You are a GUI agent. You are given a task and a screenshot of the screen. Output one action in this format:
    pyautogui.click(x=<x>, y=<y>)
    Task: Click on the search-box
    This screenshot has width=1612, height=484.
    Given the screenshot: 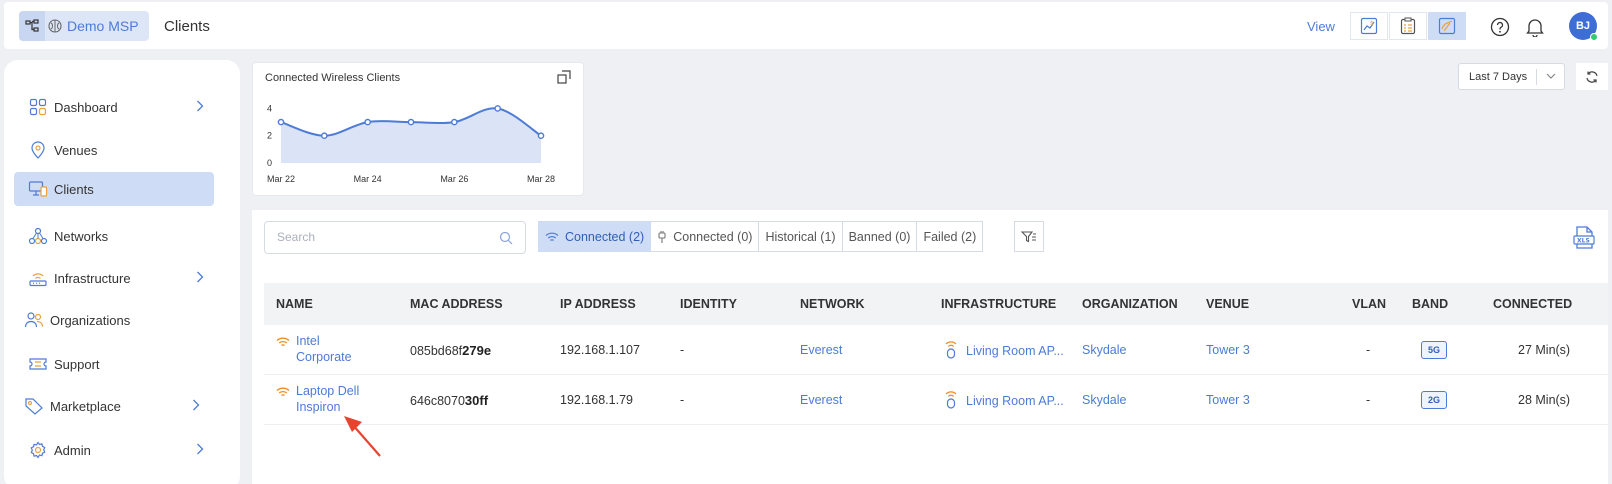 What is the action you would take?
    pyautogui.click(x=395, y=237)
    